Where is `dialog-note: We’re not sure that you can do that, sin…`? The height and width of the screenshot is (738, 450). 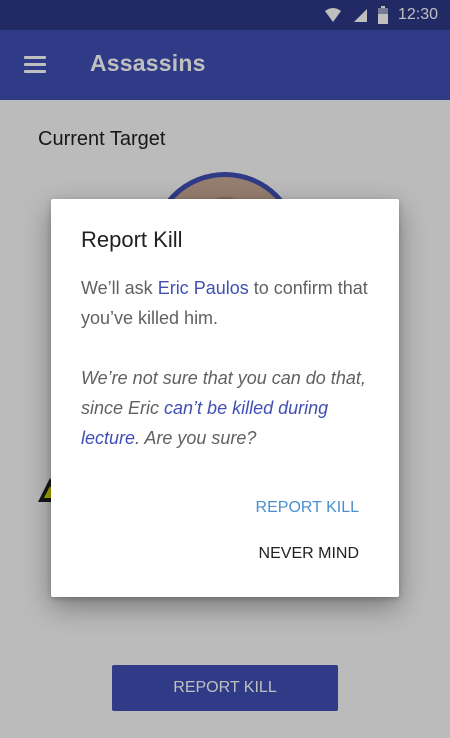 dialog-note: We’re not sure that you can do that, sin… is located at coordinates (231, 408).